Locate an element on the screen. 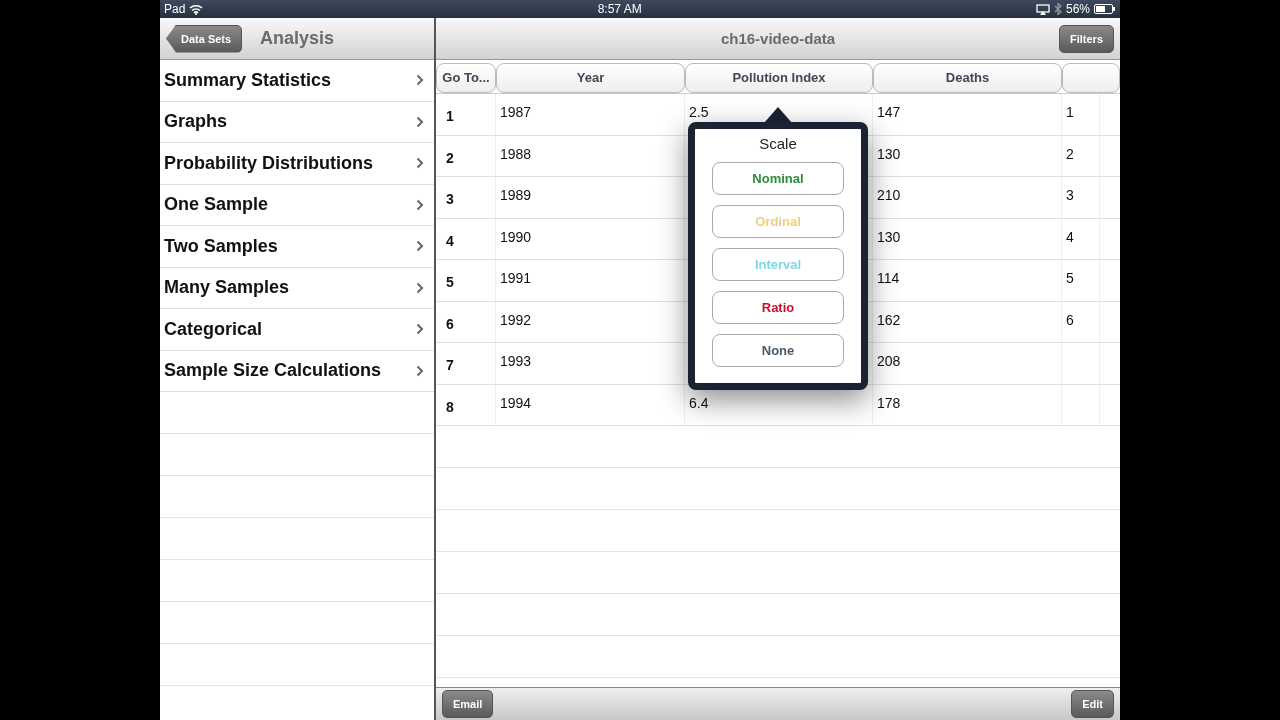 The height and width of the screenshot is (720, 1280). menu-item: Categorical is located at coordinates (213, 329).